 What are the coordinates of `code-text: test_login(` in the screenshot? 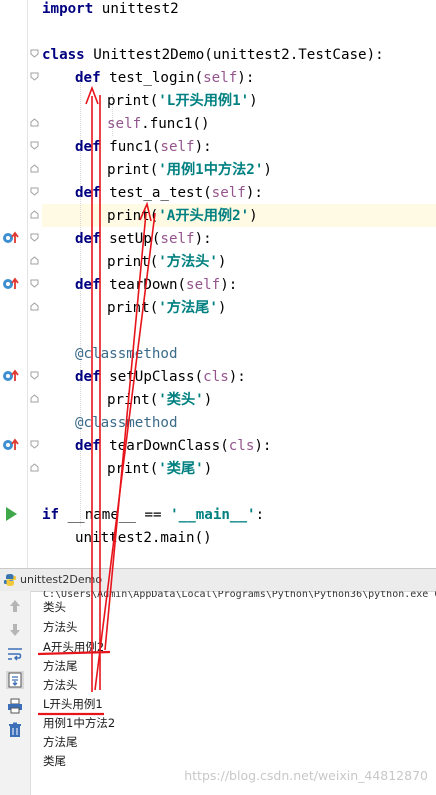 It's located at (152, 78).